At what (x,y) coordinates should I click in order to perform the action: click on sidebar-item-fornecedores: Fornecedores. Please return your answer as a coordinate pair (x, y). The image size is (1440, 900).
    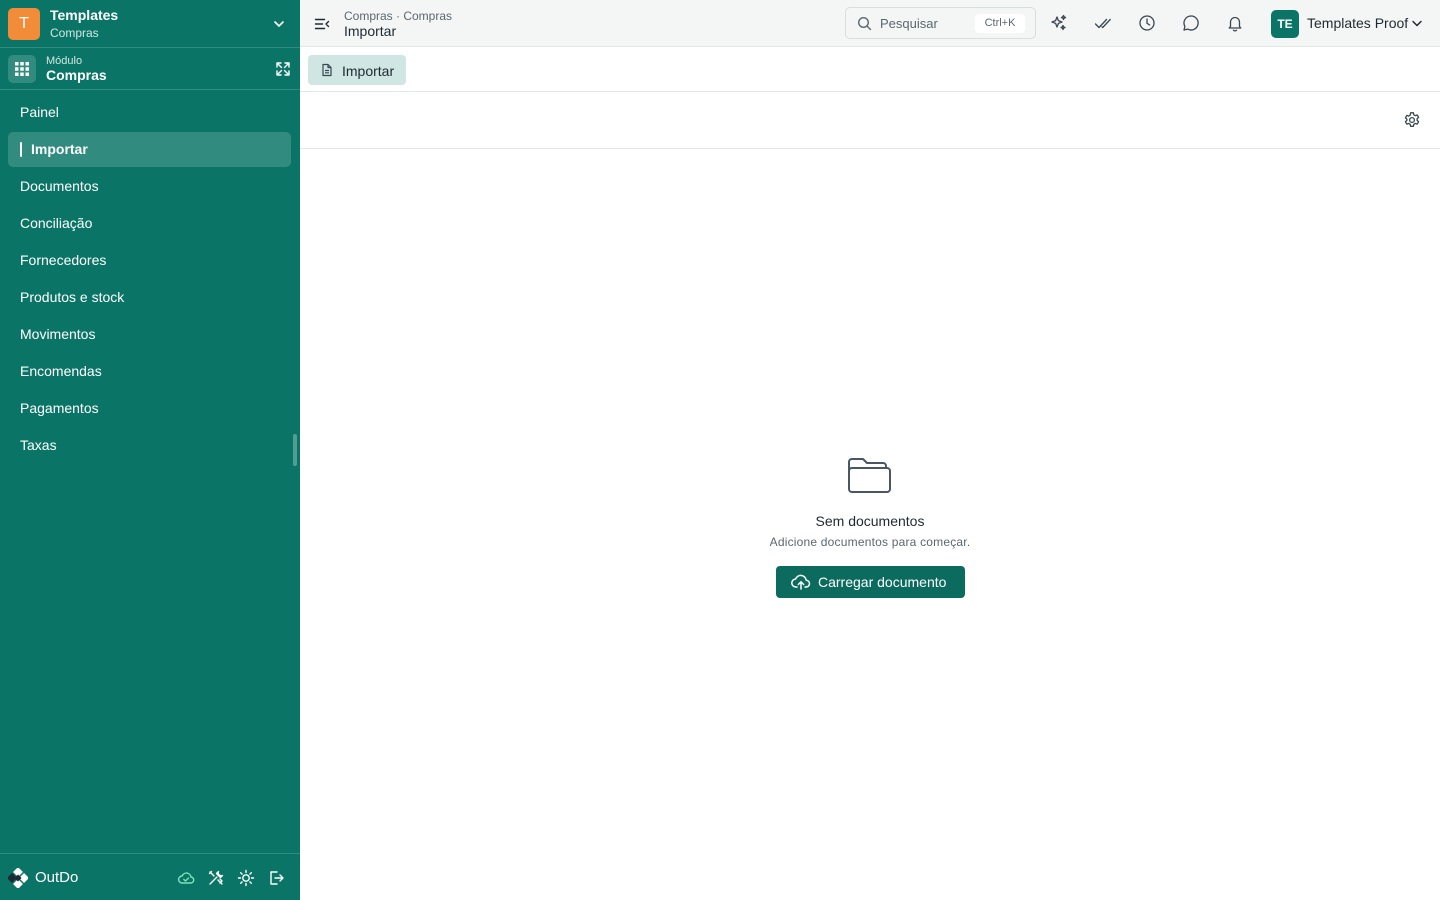
    Looking at the image, I should click on (150, 260).